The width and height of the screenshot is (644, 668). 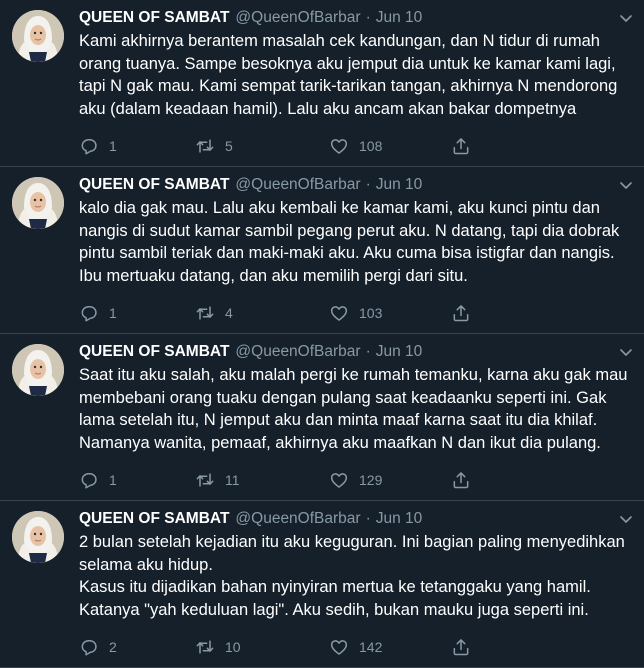 I want to click on retweet-button: 11, so click(x=262, y=480).